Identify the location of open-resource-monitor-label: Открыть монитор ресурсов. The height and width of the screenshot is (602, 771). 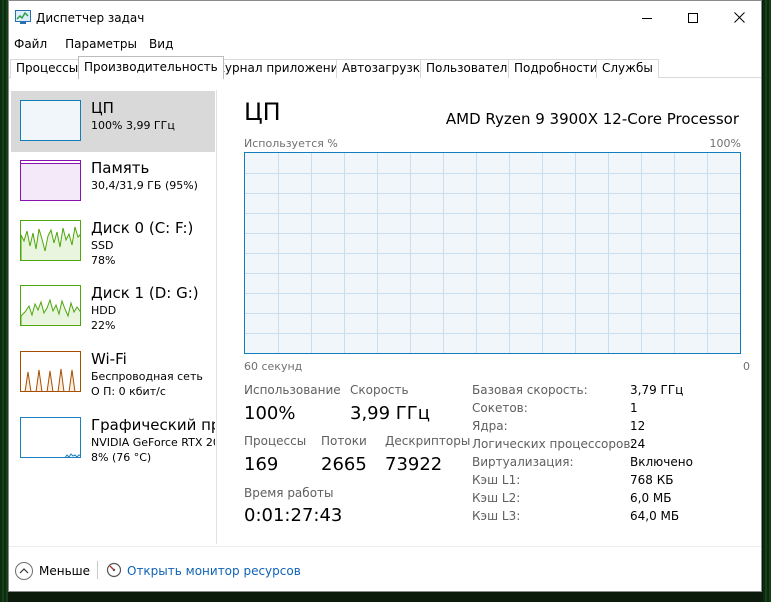
(214, 571).